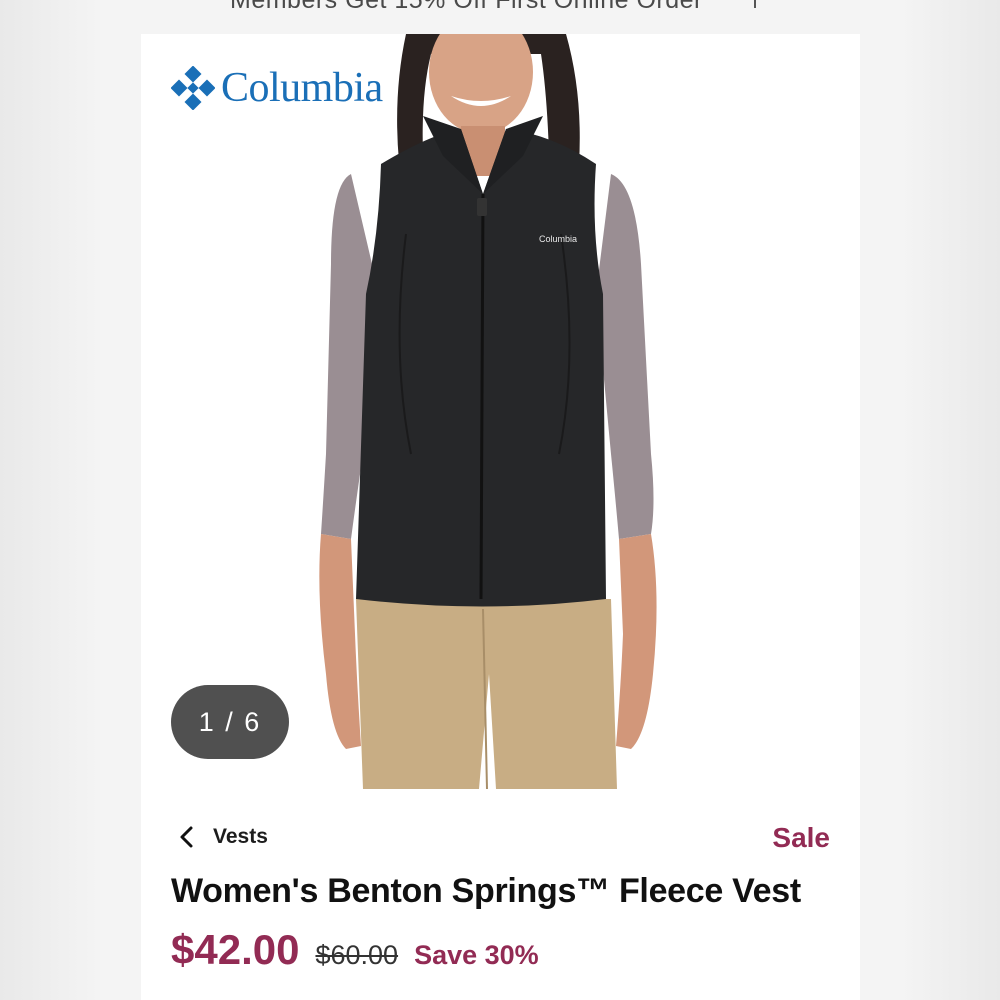 This screenshot has width=1000, height=1000. Describe the element at coordinates (357, 955) in the screenshot. I see `price-original: $60.00` at that location.